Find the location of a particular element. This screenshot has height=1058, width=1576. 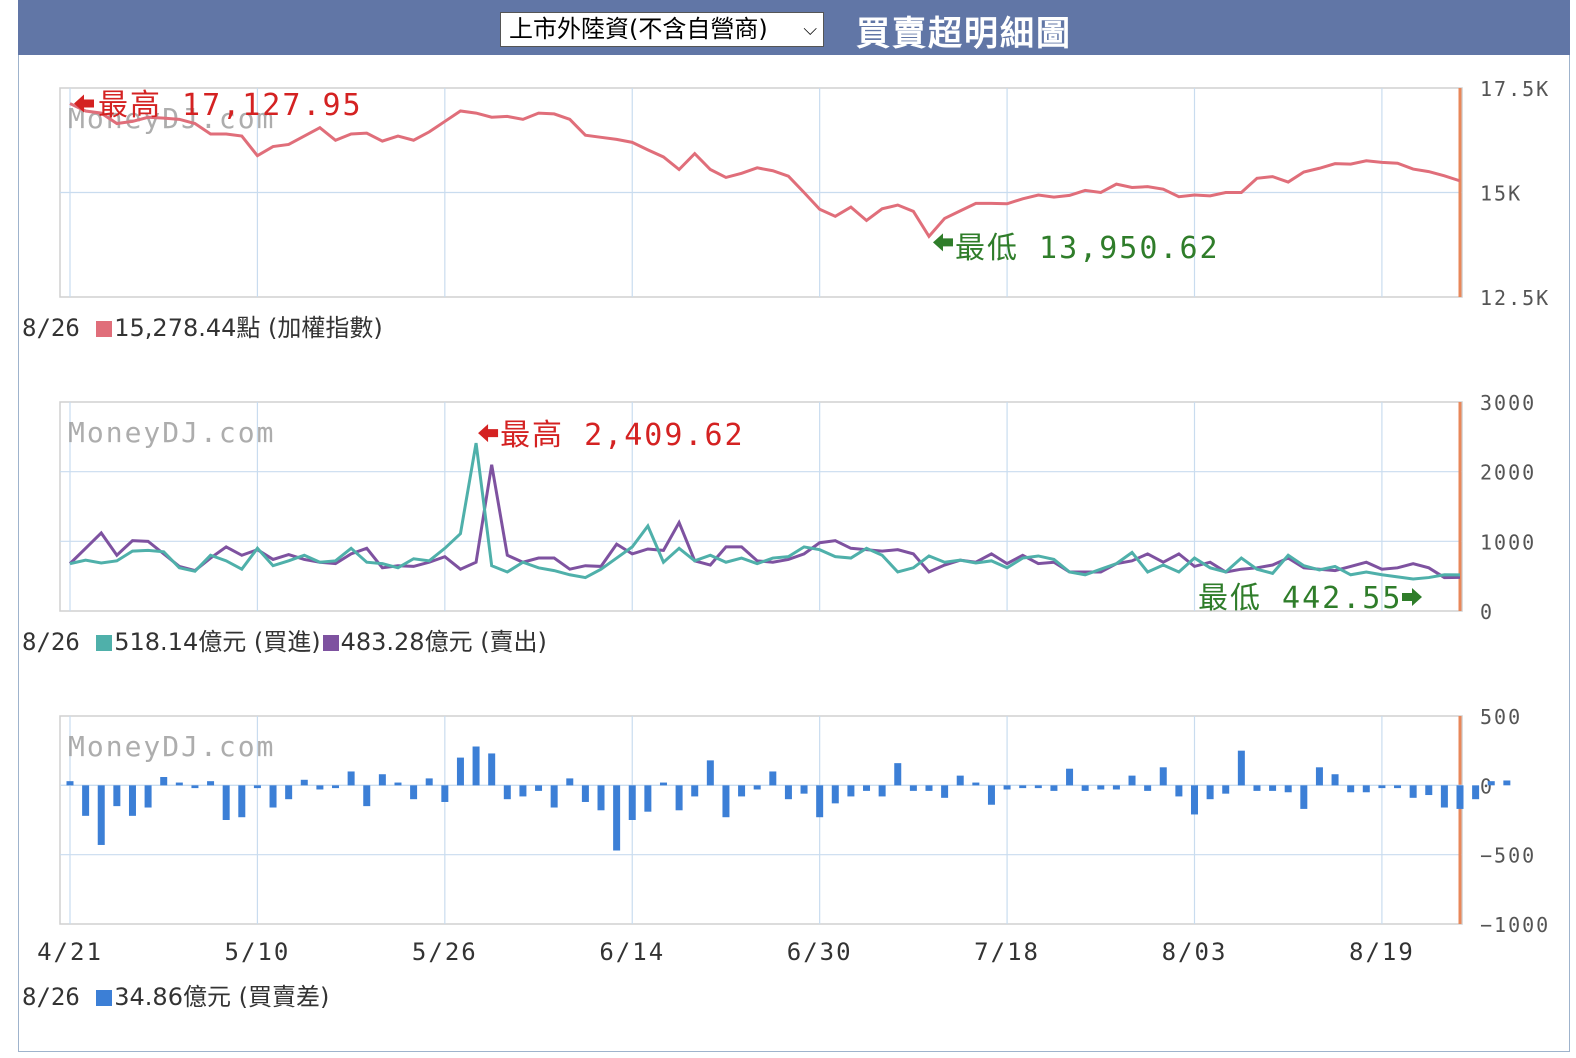

index-legend-value: 15,278.44點 (加權指數) is located at coordinates (248, 328).